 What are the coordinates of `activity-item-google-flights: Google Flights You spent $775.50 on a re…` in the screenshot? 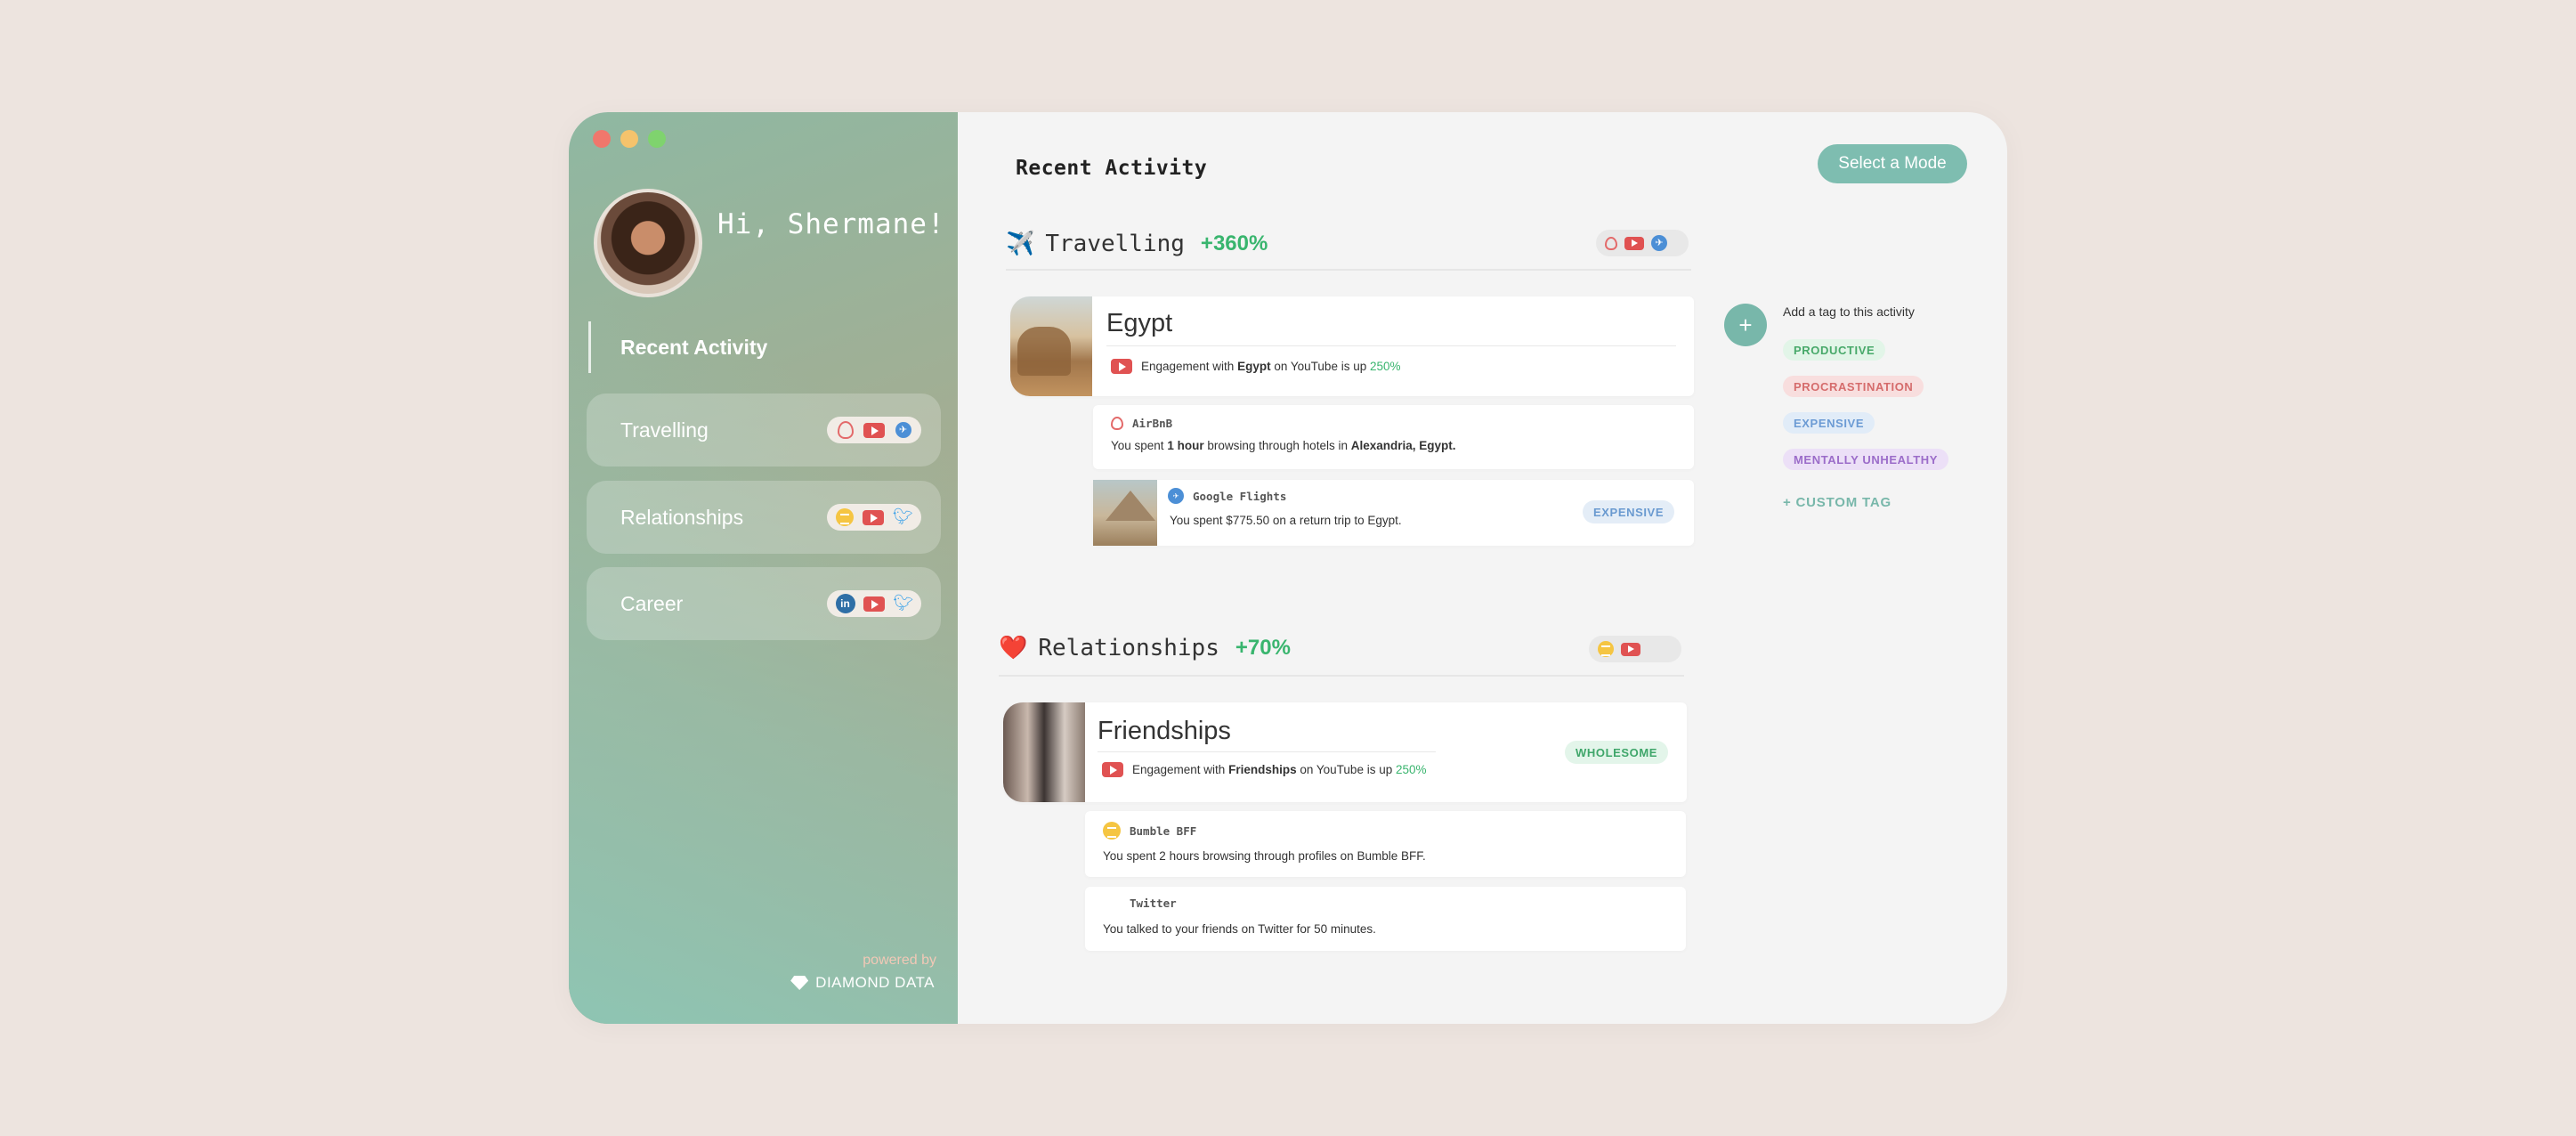 It's located at (1393, 513).